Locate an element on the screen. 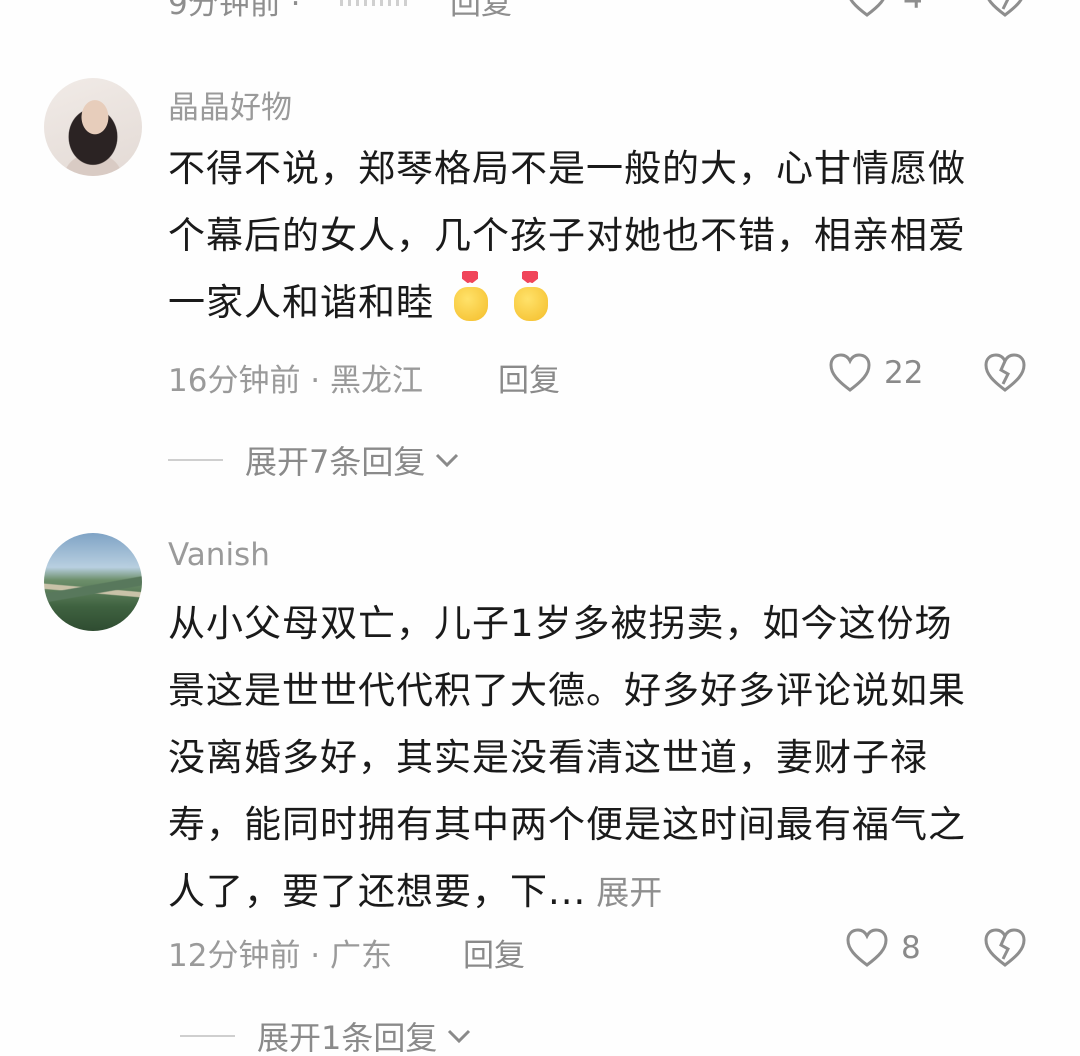 The width and height of the screenshot is (1080, 1056). comment-line: 一家人和谐和睦 is located at coordinates (301, 302).